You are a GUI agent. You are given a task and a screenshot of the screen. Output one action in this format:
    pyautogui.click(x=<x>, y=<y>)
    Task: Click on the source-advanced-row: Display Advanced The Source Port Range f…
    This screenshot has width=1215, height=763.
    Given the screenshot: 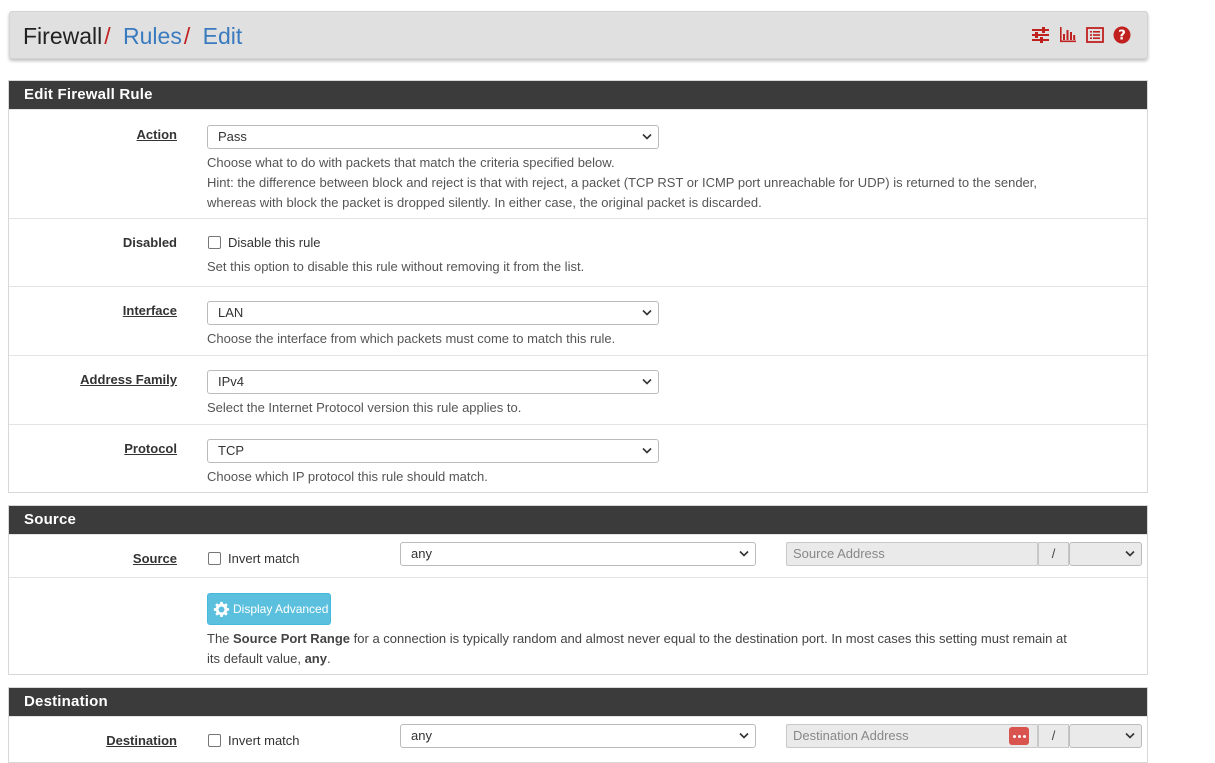 What is the action you would take?
    pyautogui.click(x=578, y=626)
    